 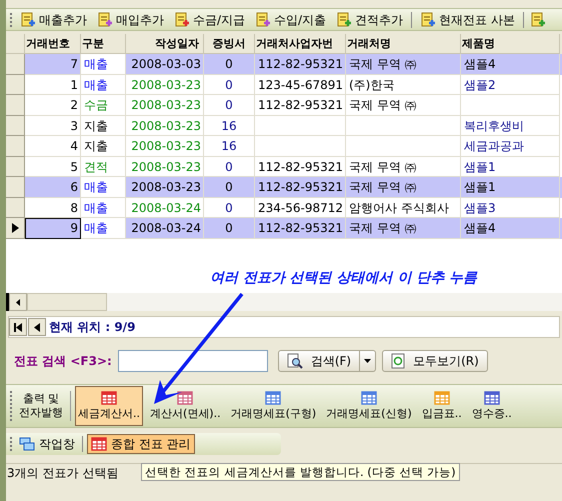 What do you see at coordinates (290, 19) in the screenshot?
I see `toolbar-button: 수입/지출` at bounding box center [290, 19].